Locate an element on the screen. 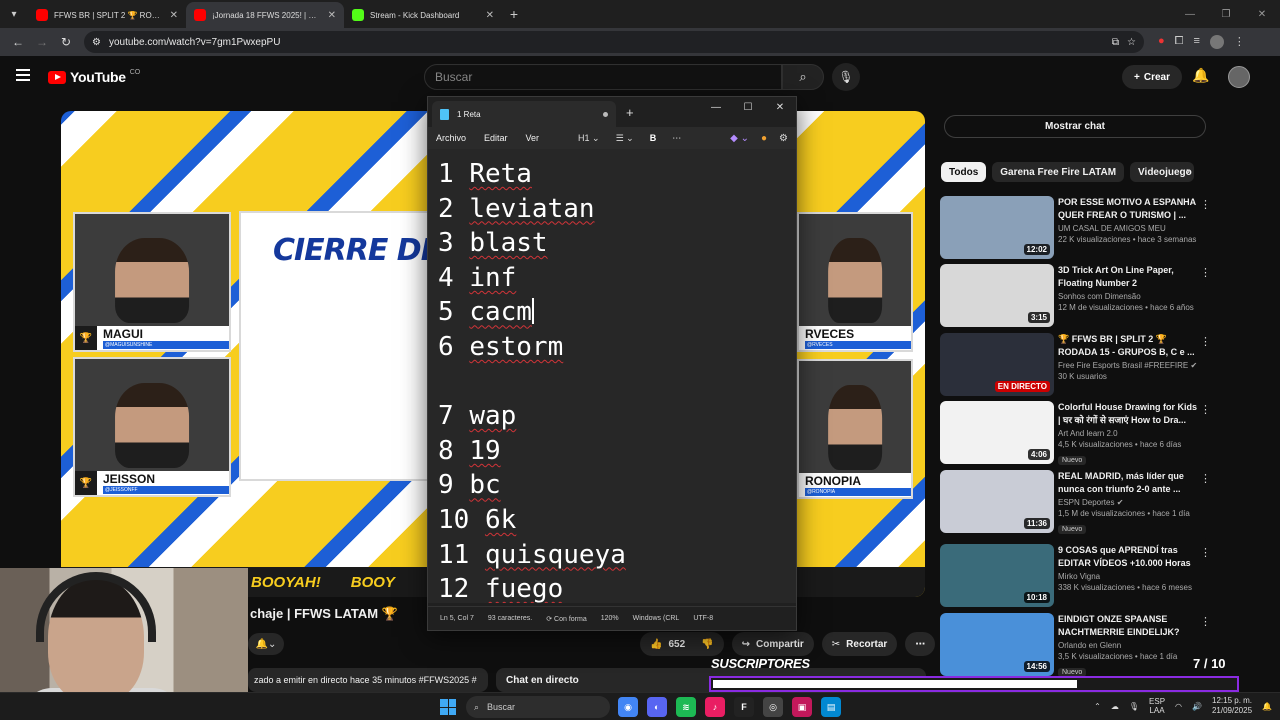 Image resolution: width=1280 pixels, height=720 pixels. copilot-icon: ◆ ⌄ is located at coordinates (739, 138).